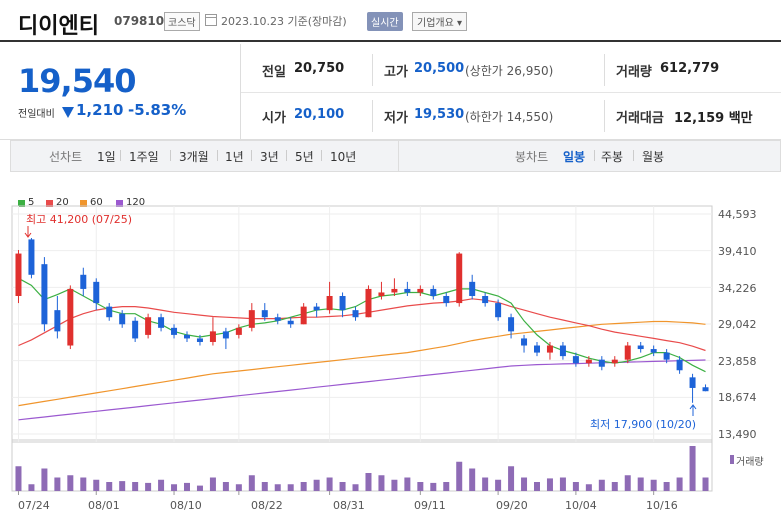  Describe the element at coordinates (581, 505) in the screenshot. I see `x-tick-label: 10/04` at that location.